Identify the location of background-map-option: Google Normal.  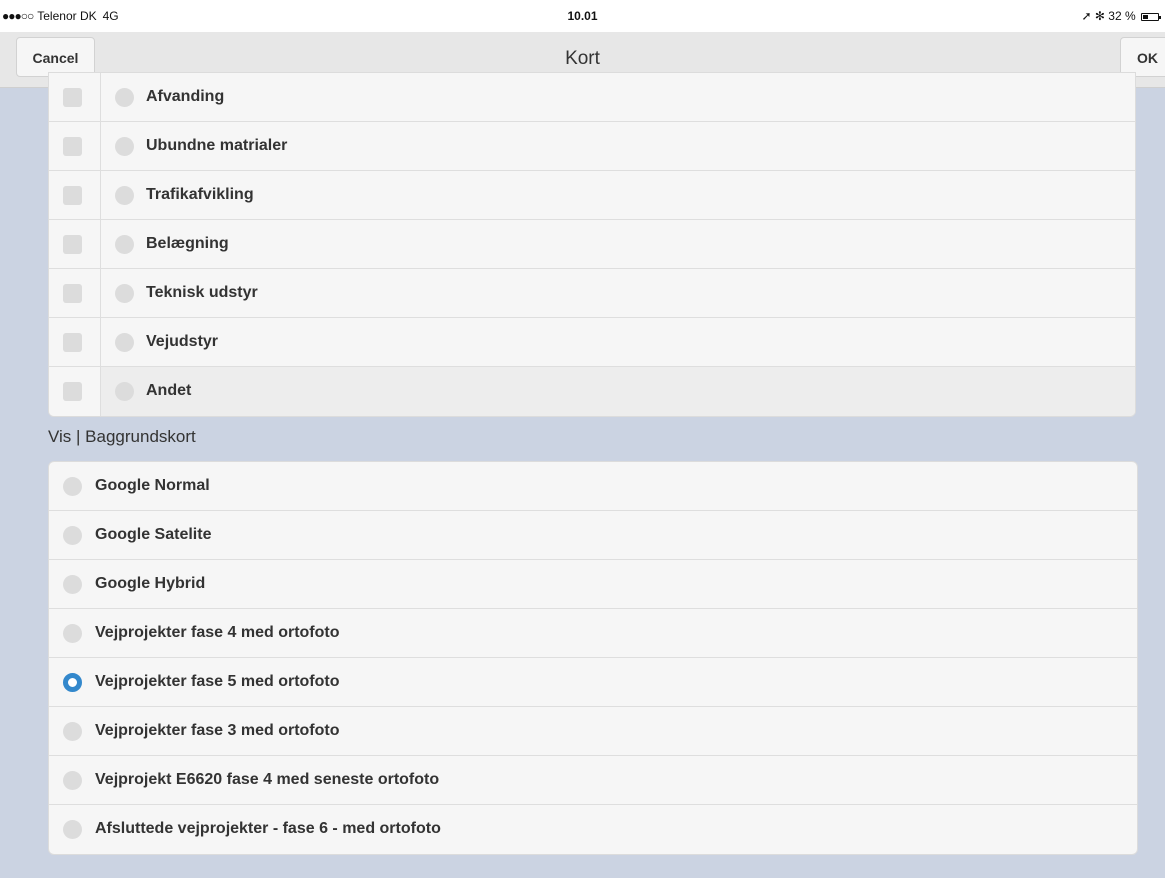
(593, 486).